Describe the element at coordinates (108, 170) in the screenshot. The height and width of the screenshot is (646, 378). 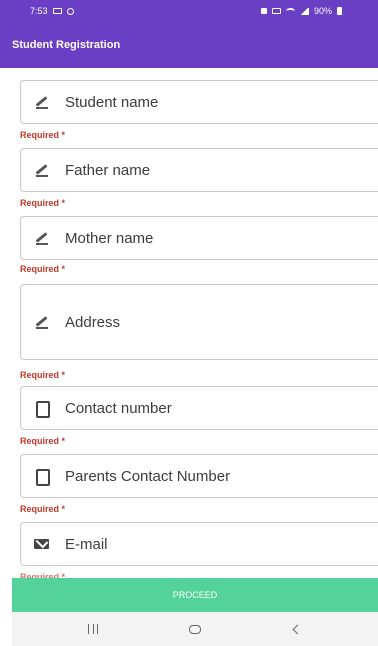
I see `father-name-placeholder: Father name` at that location.